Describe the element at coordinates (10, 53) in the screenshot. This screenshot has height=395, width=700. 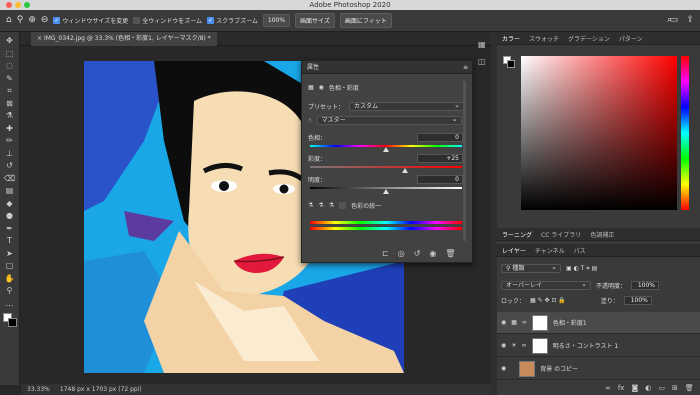
I see `marquee-tool-icon: ⬚` at that location.